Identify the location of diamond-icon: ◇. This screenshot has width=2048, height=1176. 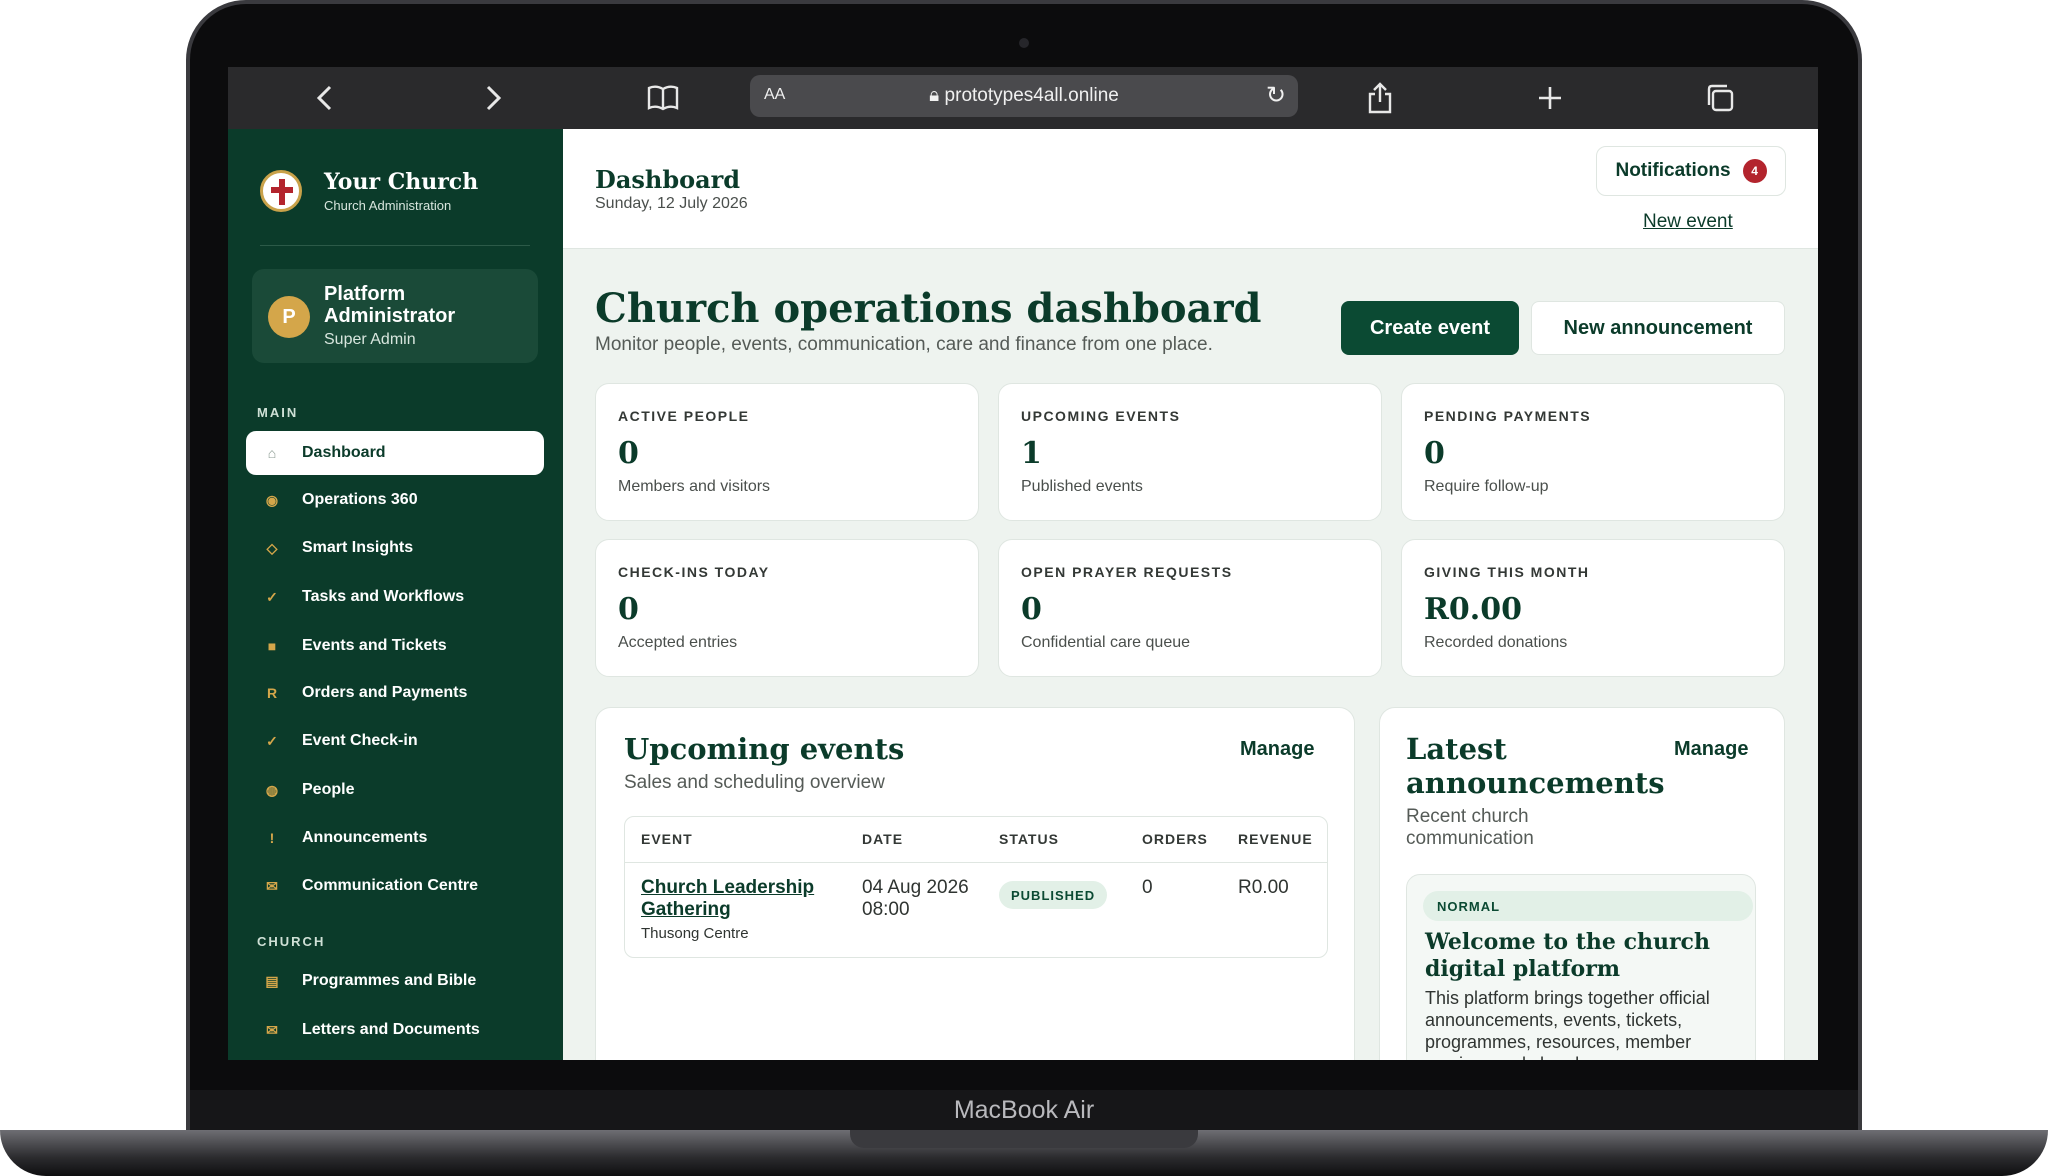
(272, 547).